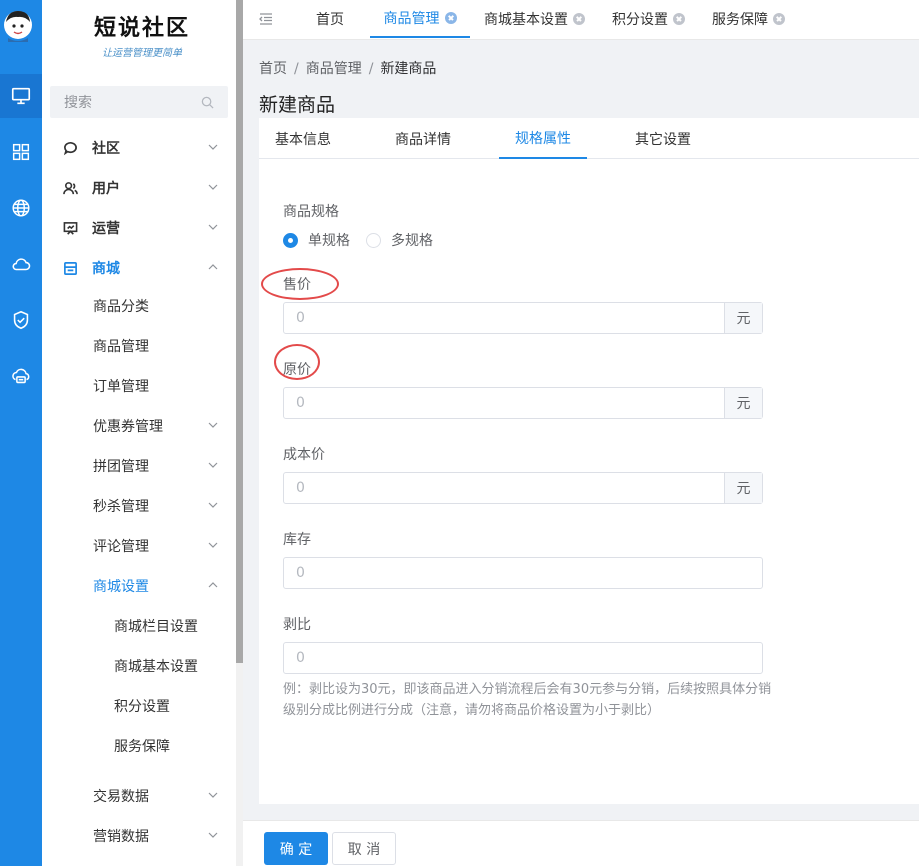 The image size is (919, 866). Describe the element at coordinates (128, 427) in the screenshot. I see `menu-coupons-label: 优惠券管理` at that location.